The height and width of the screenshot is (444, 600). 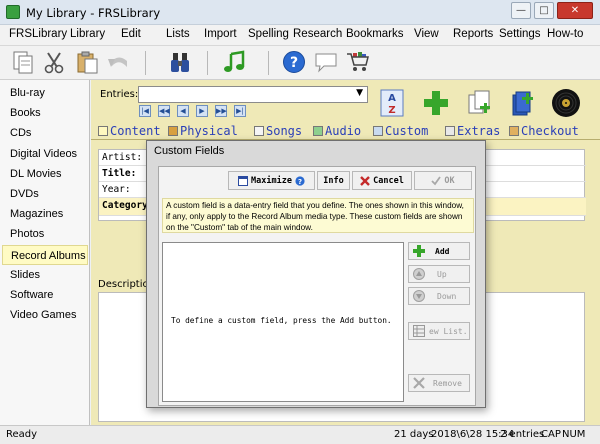 What do you see at coordinates (278, 131) in the screenshot?
I see `tab-songs: Songs` at bounding box center [278, 131].